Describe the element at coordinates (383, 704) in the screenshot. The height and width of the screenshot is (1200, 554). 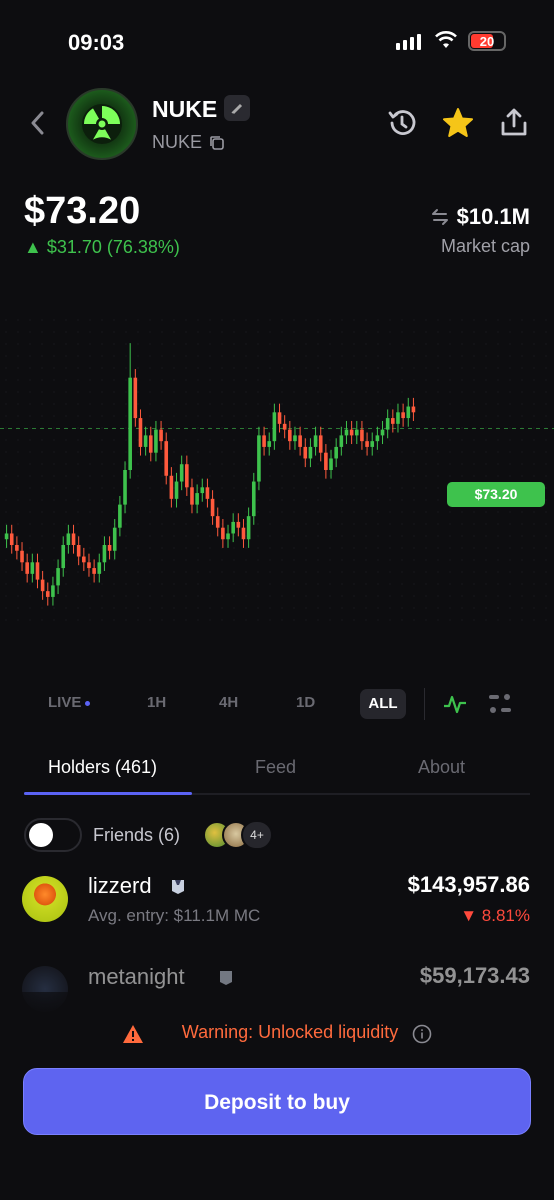
I see `timeframe-all: ALL` at that location.